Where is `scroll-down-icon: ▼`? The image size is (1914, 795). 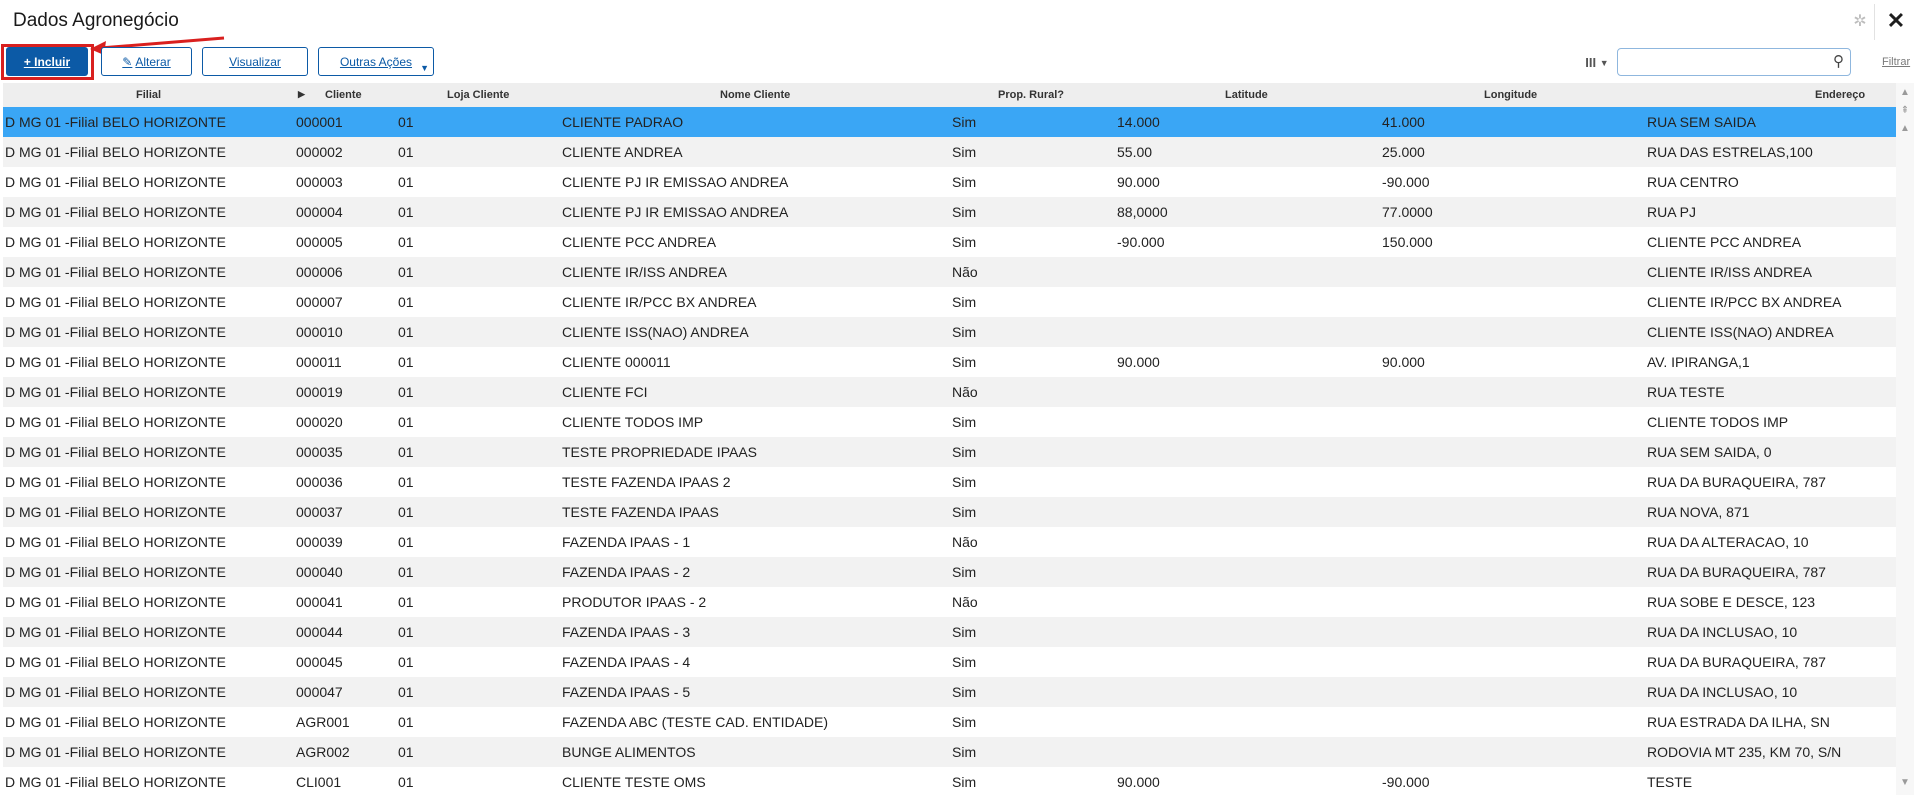
scroll-down-icon: ▼ is located at coordinates (1905, 783).